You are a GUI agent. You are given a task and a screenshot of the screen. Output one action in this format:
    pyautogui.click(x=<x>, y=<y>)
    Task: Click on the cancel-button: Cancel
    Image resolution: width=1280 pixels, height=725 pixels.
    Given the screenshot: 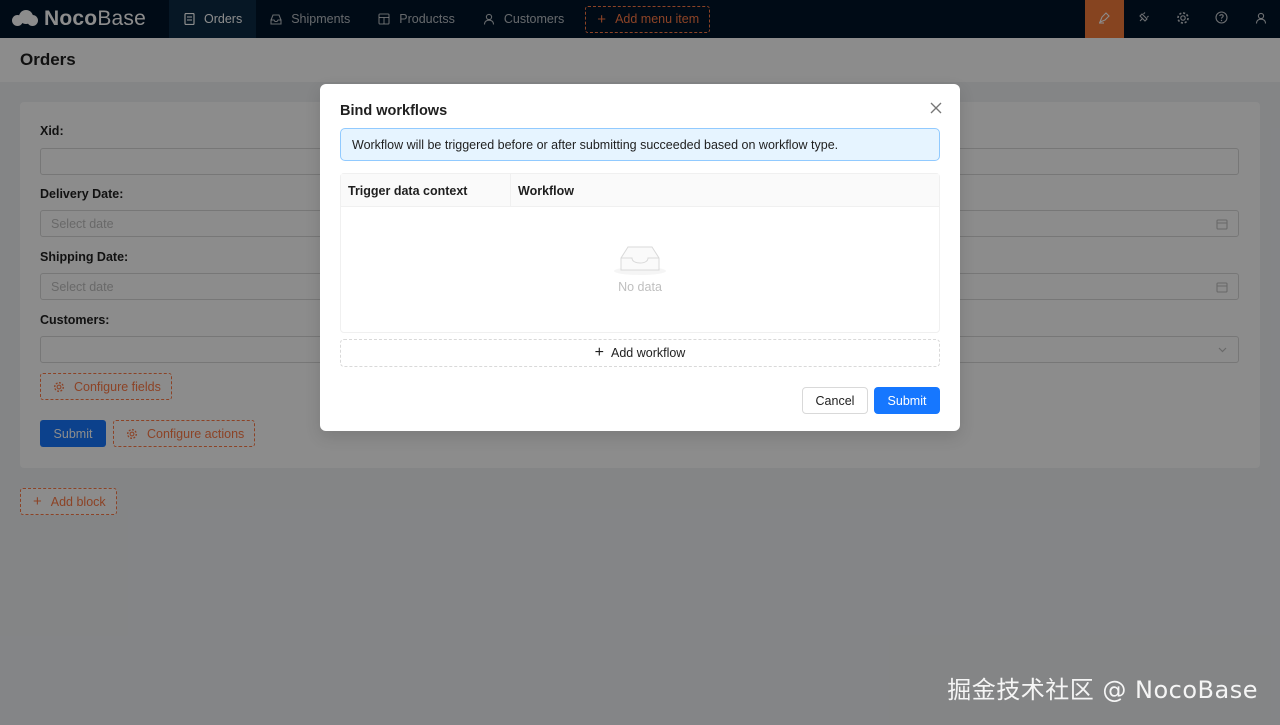 What is the action you would take?
    pyautogui.click(x=835, y=400)
    